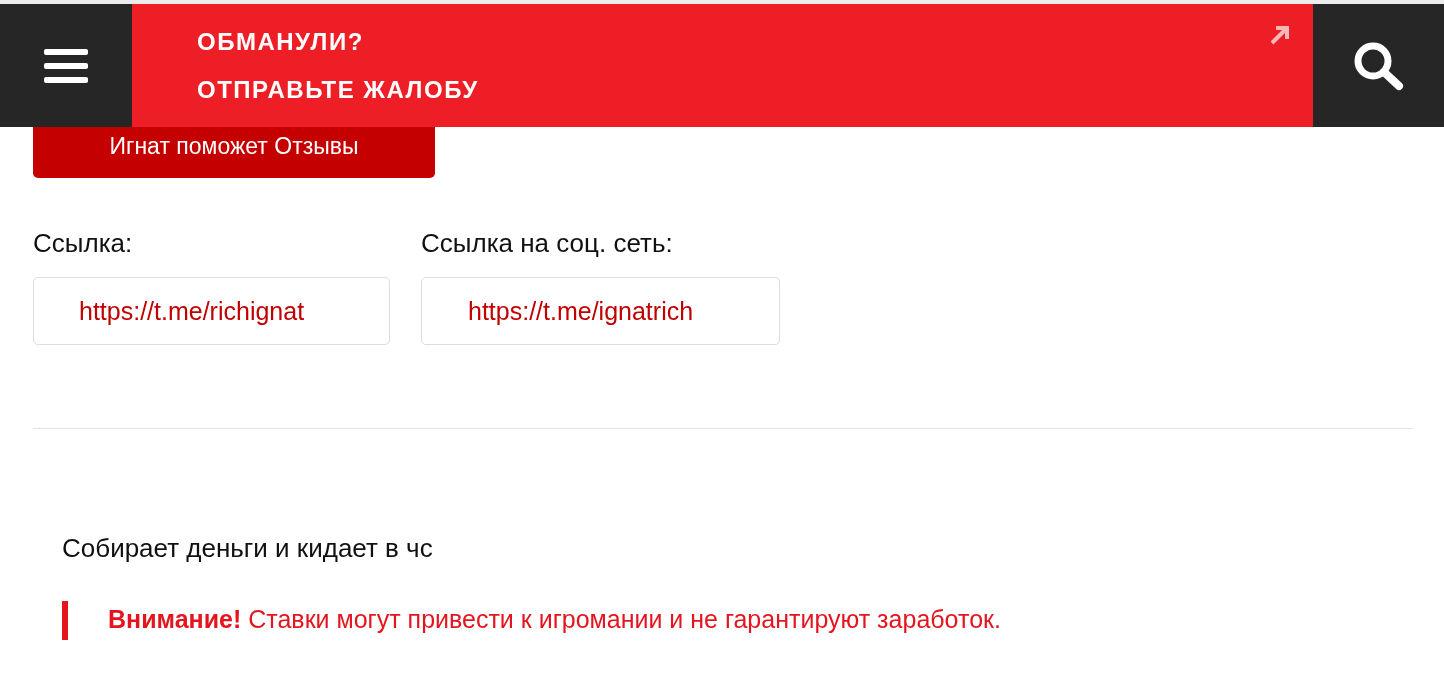  Describe the element at coordinates (83, 243) in the screenshot. I see `link-label: Ссылка:` at that location.